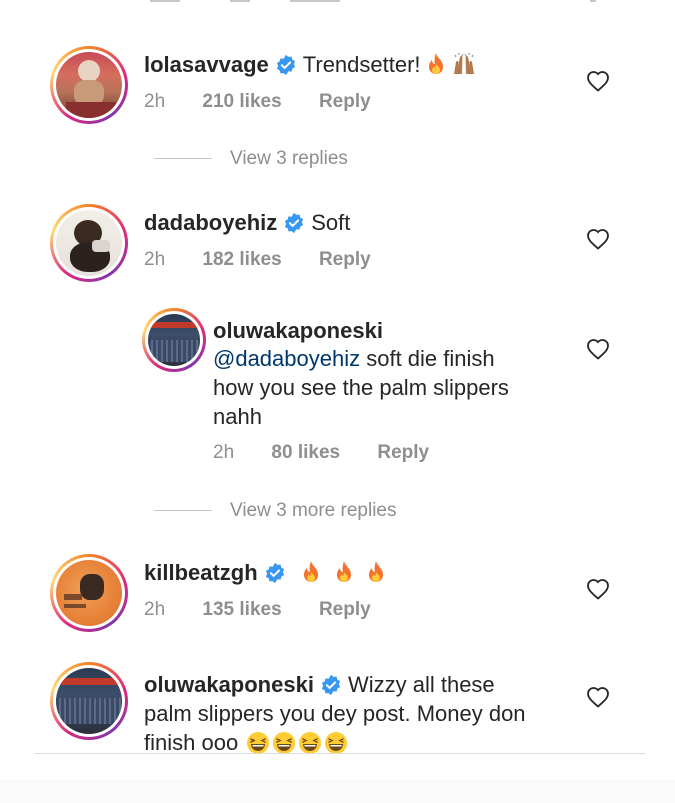  What do you see at coordinates (337, 3) in the screenshot?
I see `previous-comment-cutoff` at bounding box center [337, 3].